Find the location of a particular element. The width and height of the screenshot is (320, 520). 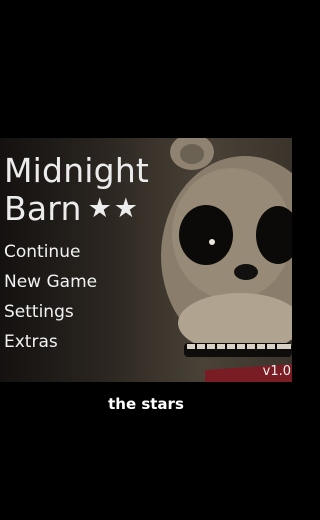

title-line-2: Barn is located at coordinates (43, 208).